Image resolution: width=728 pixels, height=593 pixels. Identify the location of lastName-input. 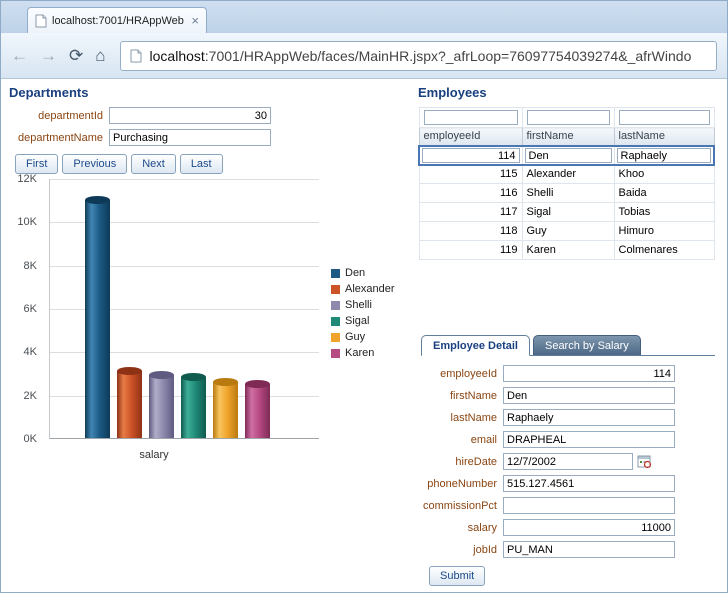
(589, 417).